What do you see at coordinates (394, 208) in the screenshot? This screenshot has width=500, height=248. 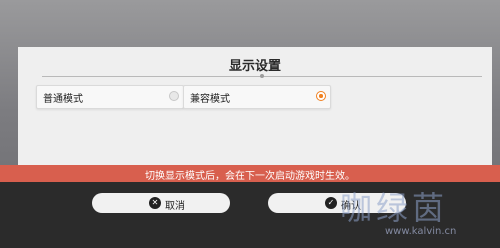 I see `watermark-logo: 咖绿茵` at bounding box center [394, 208].